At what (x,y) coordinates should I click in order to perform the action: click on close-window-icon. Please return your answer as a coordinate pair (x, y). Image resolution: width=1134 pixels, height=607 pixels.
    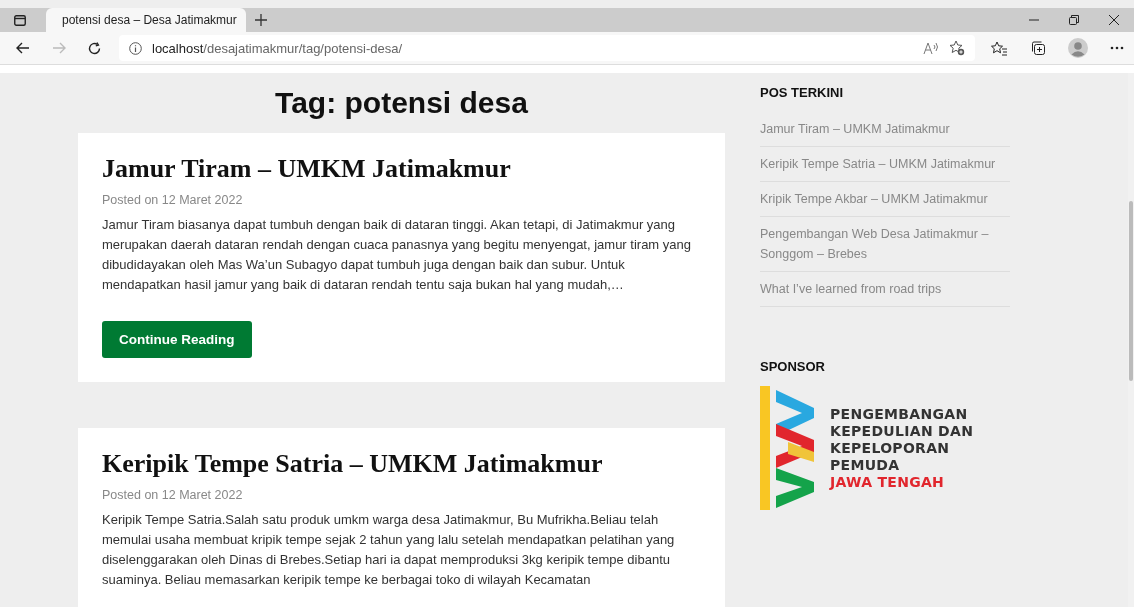
    Looking at the image, I should click on (1114, 20).